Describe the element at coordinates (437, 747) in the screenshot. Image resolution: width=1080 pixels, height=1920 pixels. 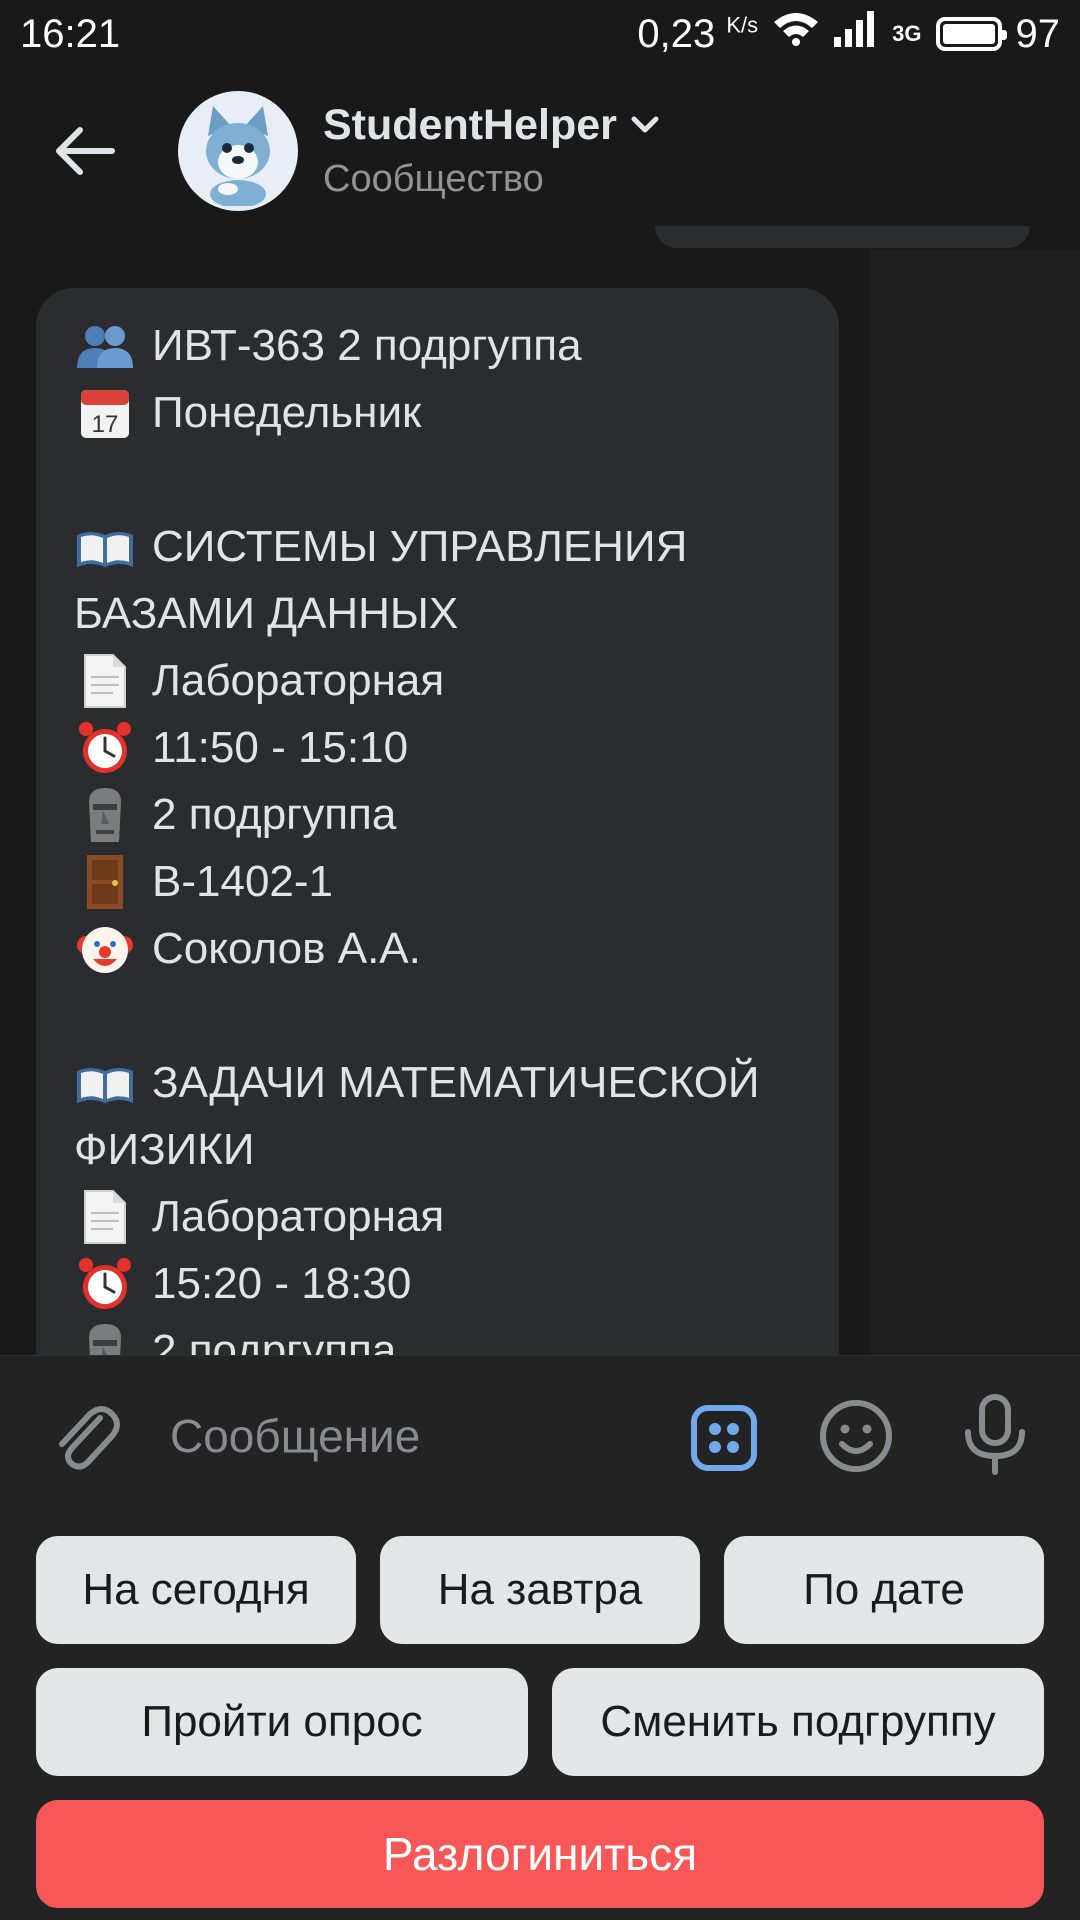
I see `lesson-1-time: 11:50 - 15:10` at that location.